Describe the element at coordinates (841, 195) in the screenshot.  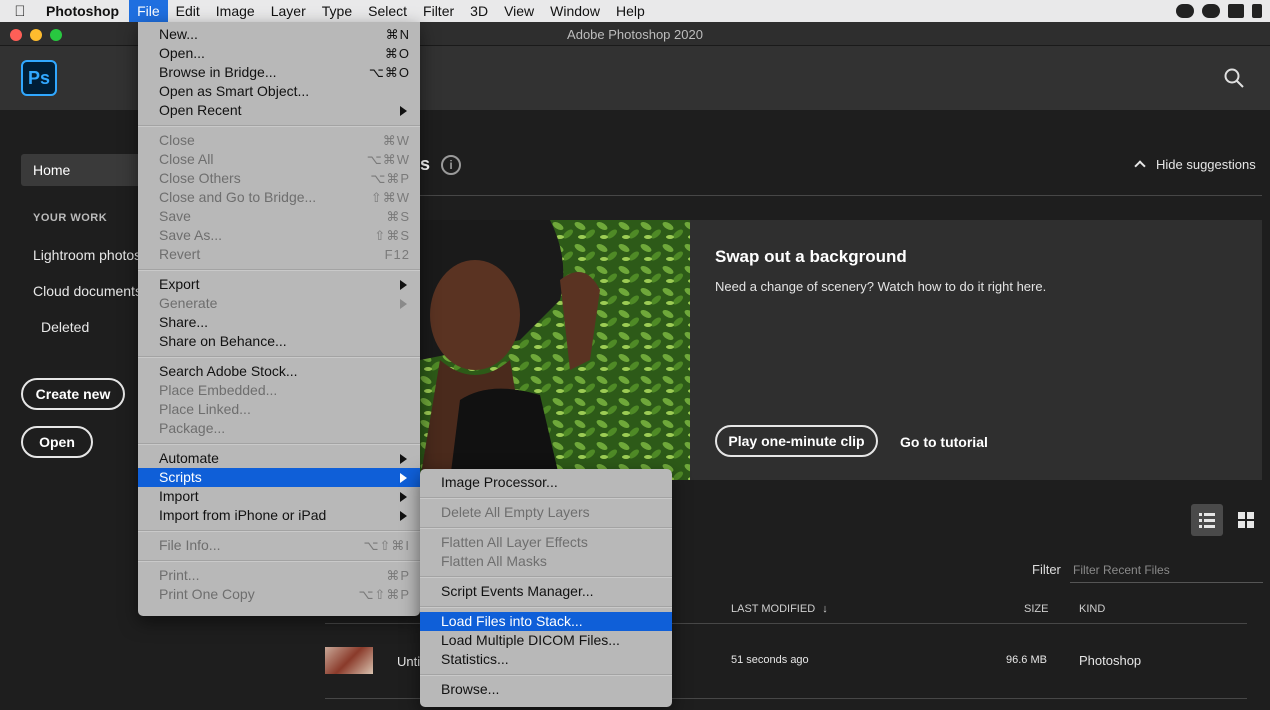
I see `suggestions-divider` at that location.